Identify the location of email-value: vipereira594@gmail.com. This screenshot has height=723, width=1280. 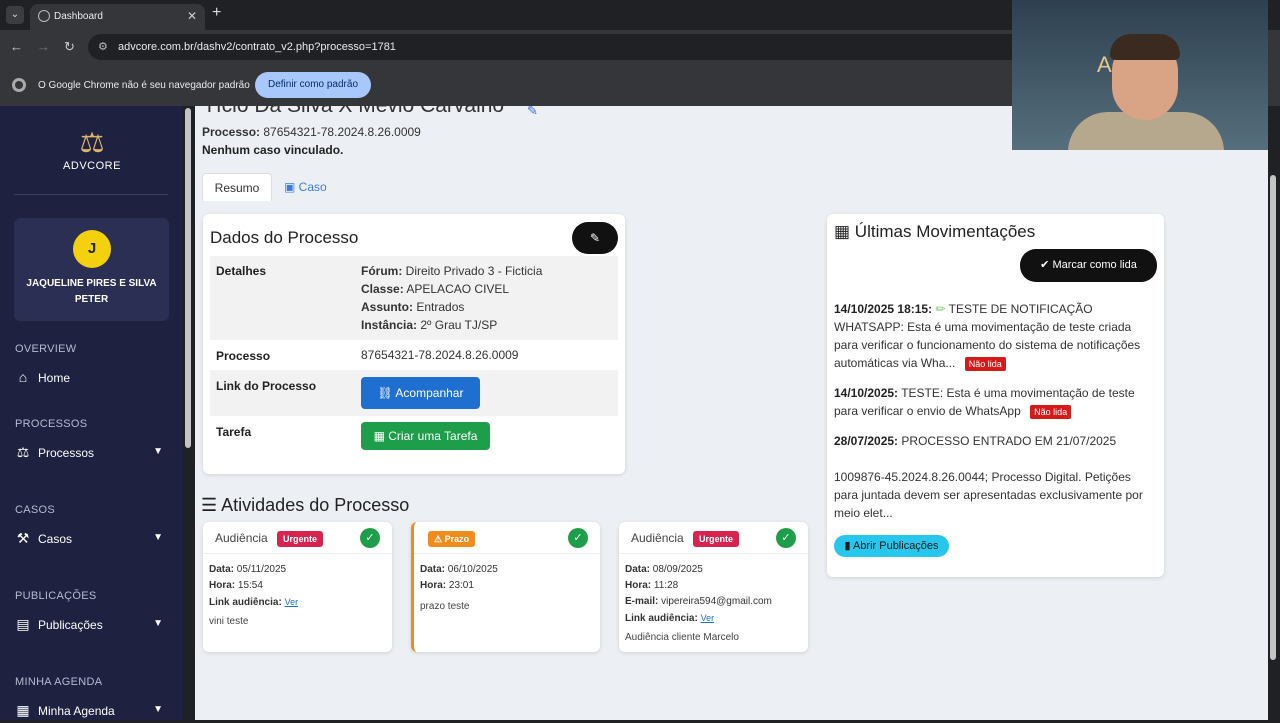
(716, 601).